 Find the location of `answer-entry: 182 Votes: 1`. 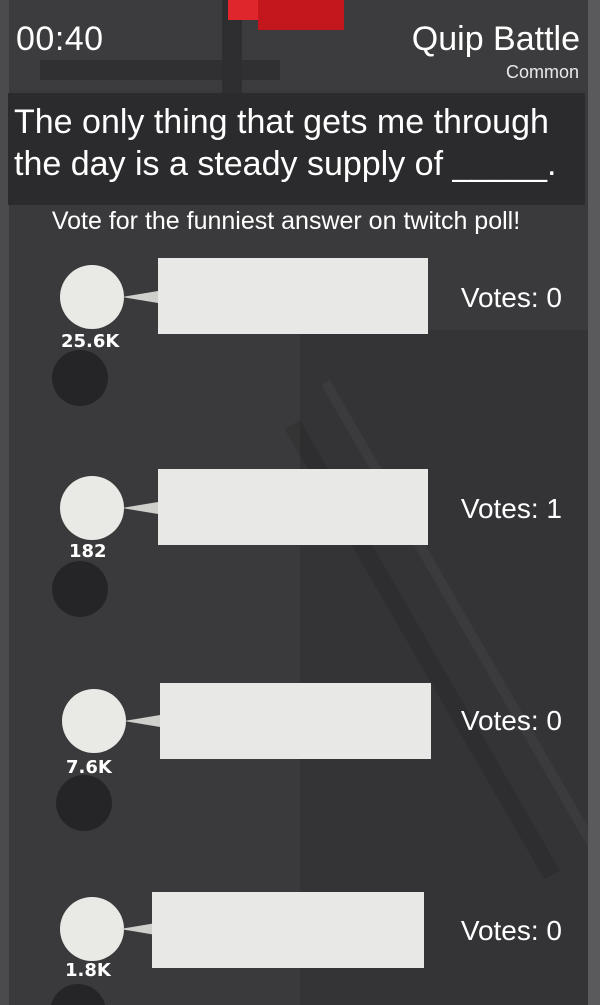

answer-entry: 182 Votes: 1 is located at coordinates (300, 544).